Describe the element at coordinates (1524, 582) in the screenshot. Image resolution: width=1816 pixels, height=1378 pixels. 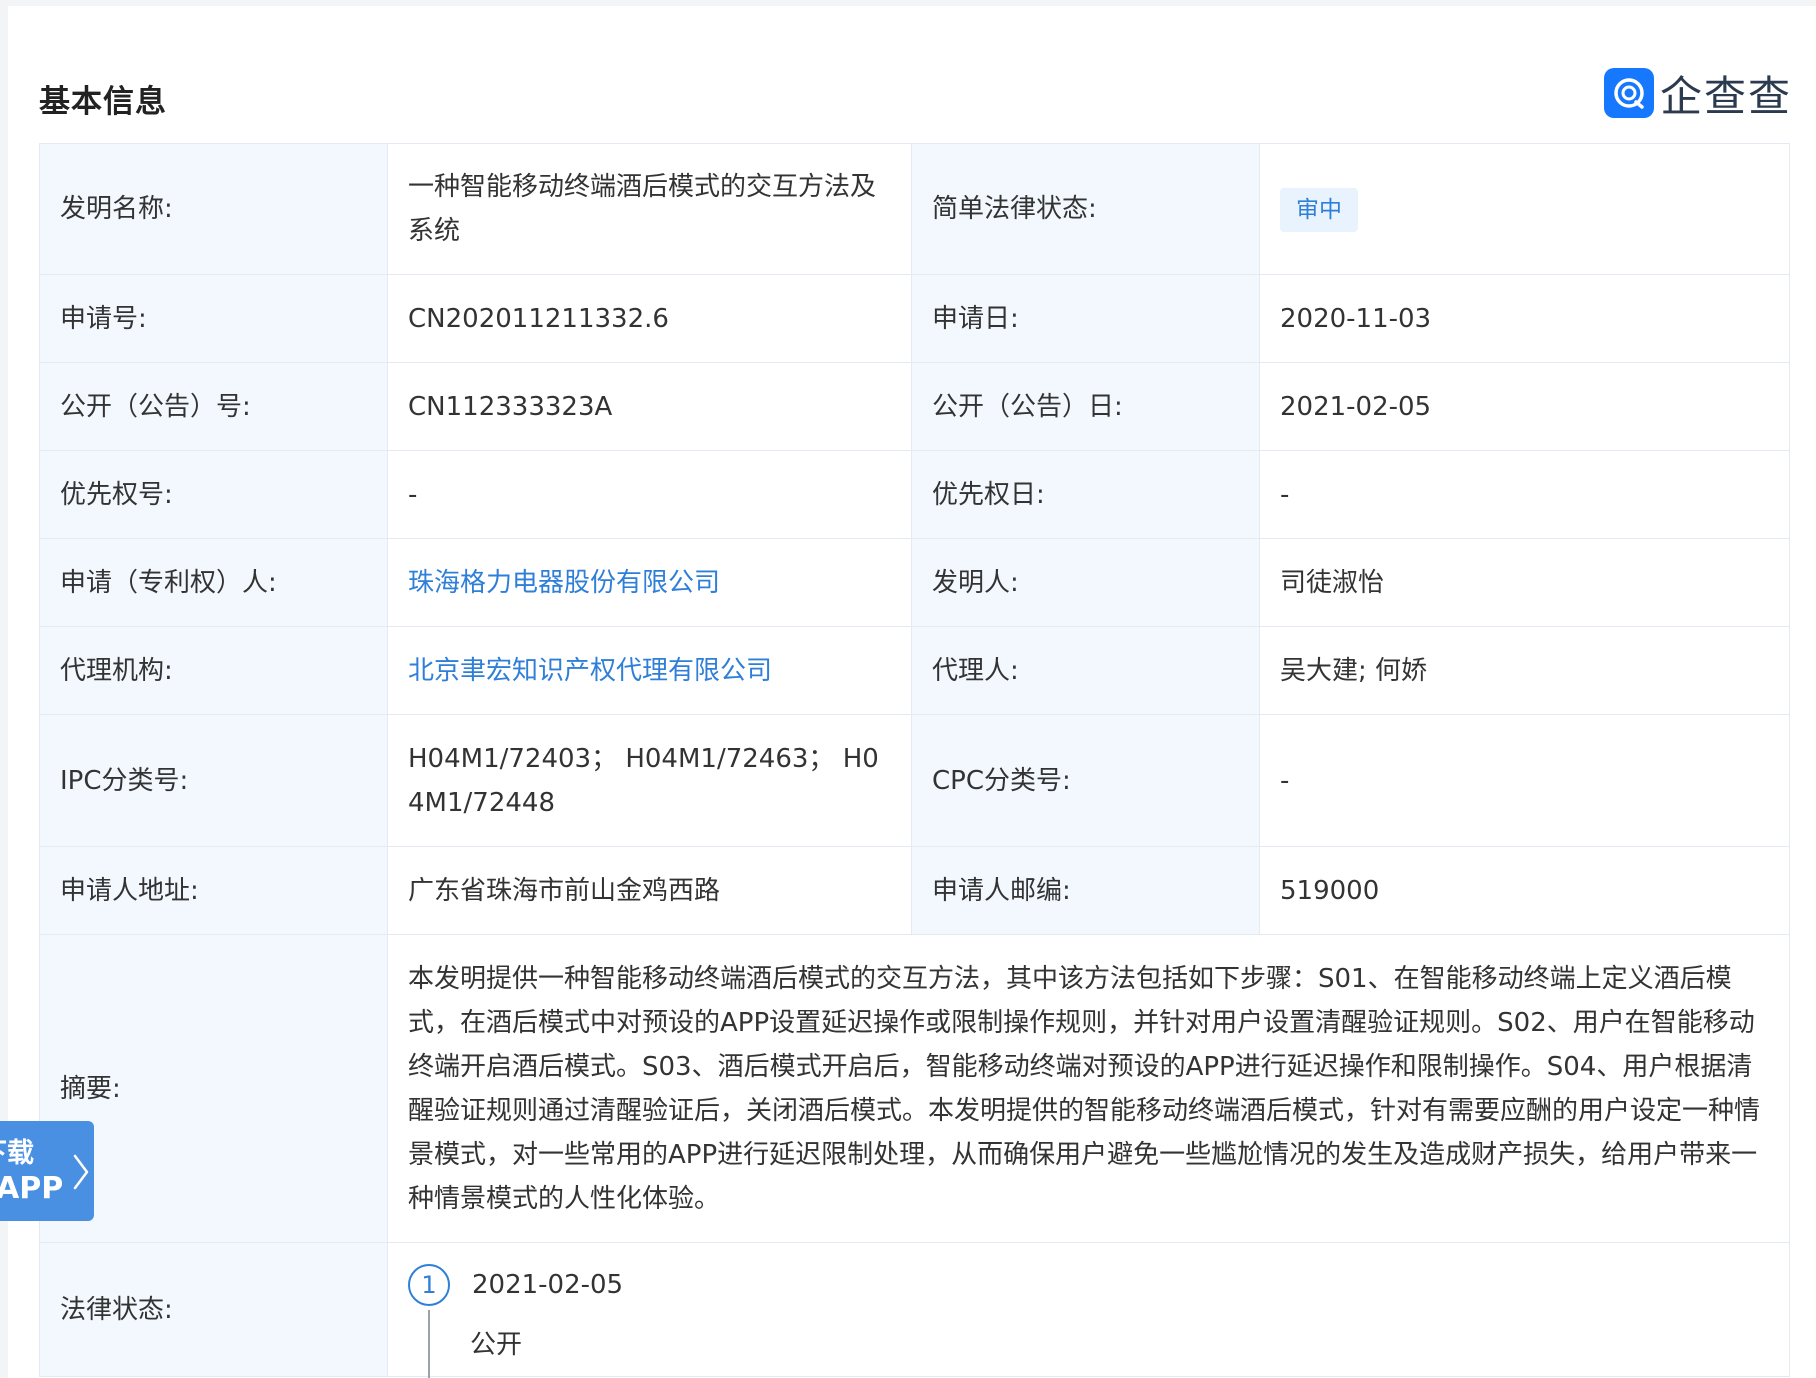
I see `value-inventor: 司徒淑怡` at that location.